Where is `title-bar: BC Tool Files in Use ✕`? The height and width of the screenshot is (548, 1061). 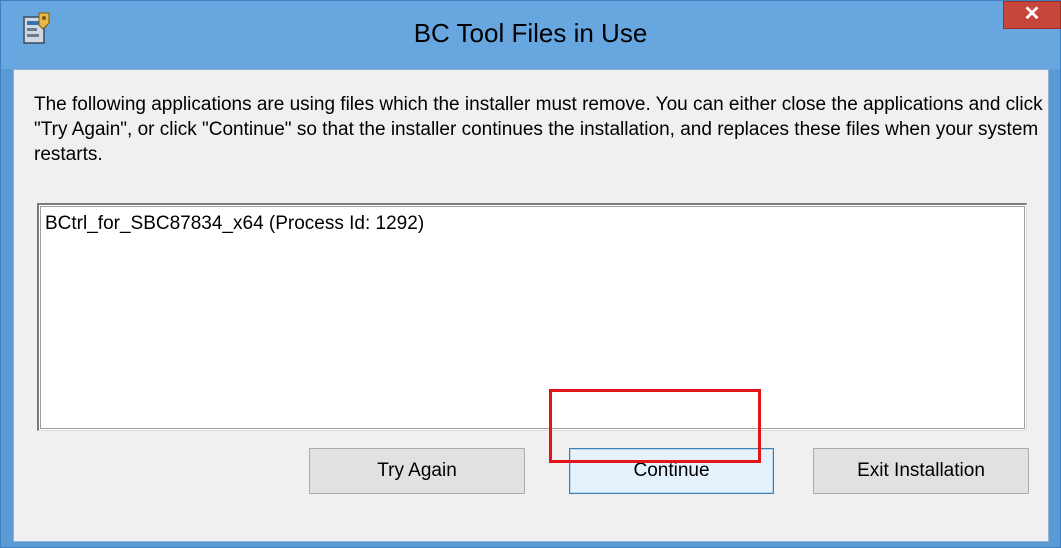 title-bar: BC Tool Files in Use ✕ is located at coordinates (531, 35).